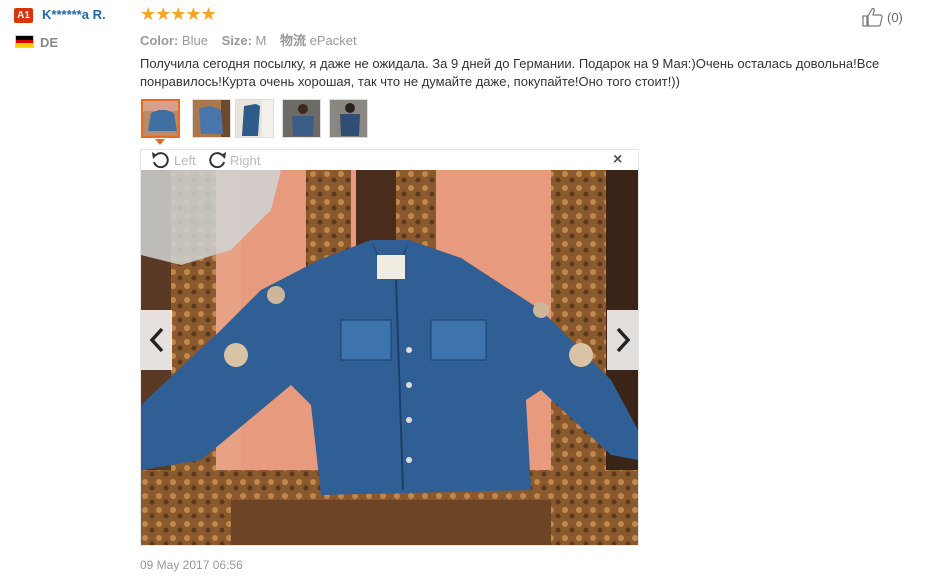 This screenshot has height=579, width=931. I want to click on rotate-right-button: Right, so click(233, 160).